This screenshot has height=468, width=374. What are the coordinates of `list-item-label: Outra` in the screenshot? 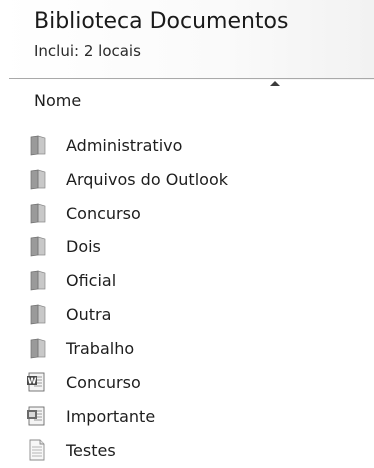 It's located at (89, 314).